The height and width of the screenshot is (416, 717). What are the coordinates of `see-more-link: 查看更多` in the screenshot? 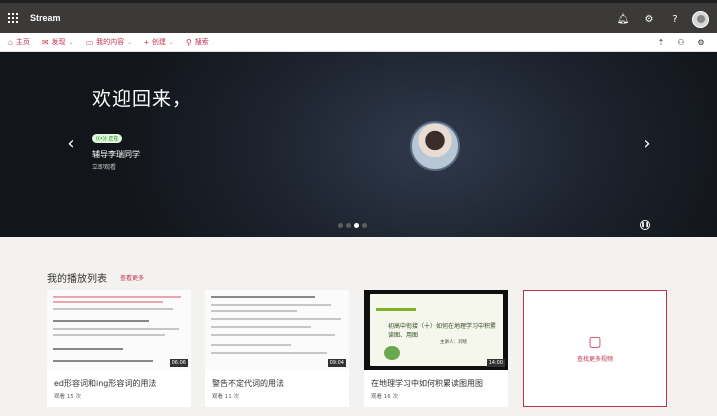 It's located at (132, 277).